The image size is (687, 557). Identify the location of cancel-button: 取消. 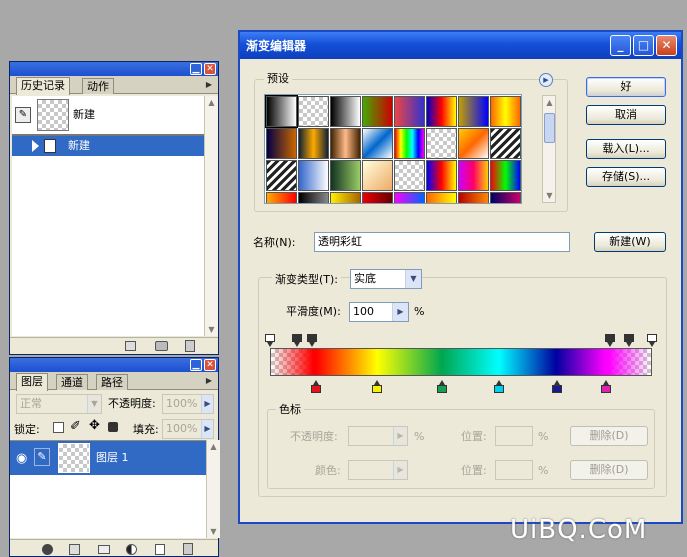
(626, 115).